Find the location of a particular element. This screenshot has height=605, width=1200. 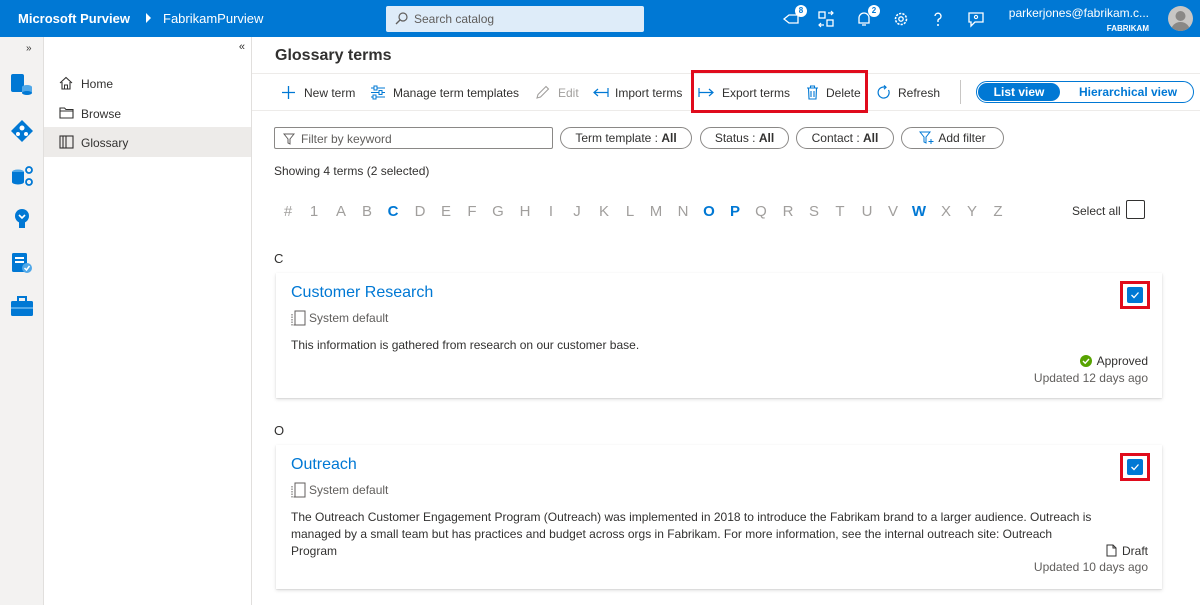

notifications-icon: 2 is located at coordinates (867, 16).